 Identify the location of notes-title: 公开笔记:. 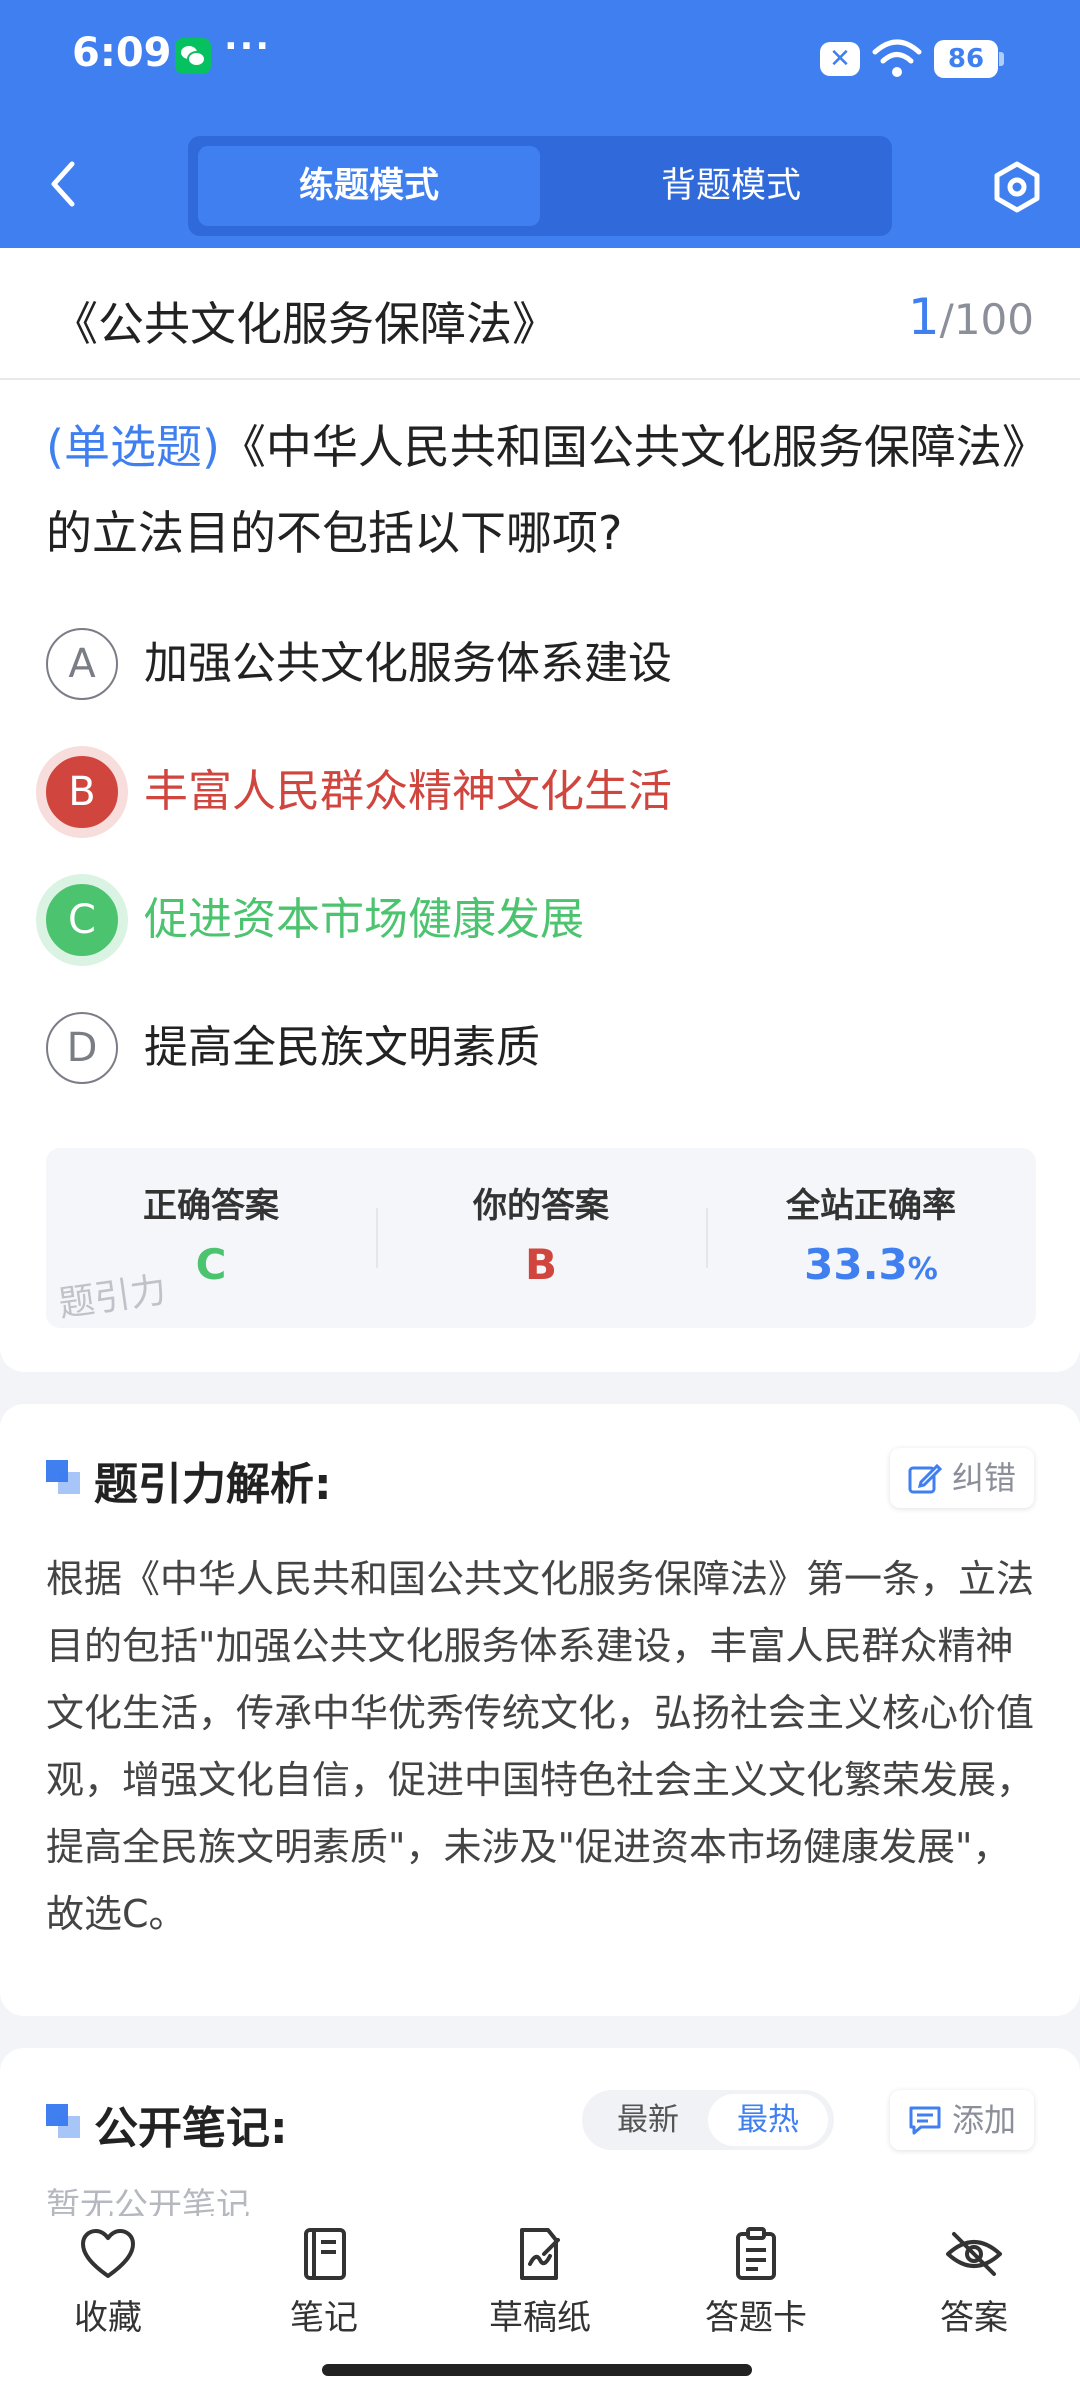
(191, 2128).